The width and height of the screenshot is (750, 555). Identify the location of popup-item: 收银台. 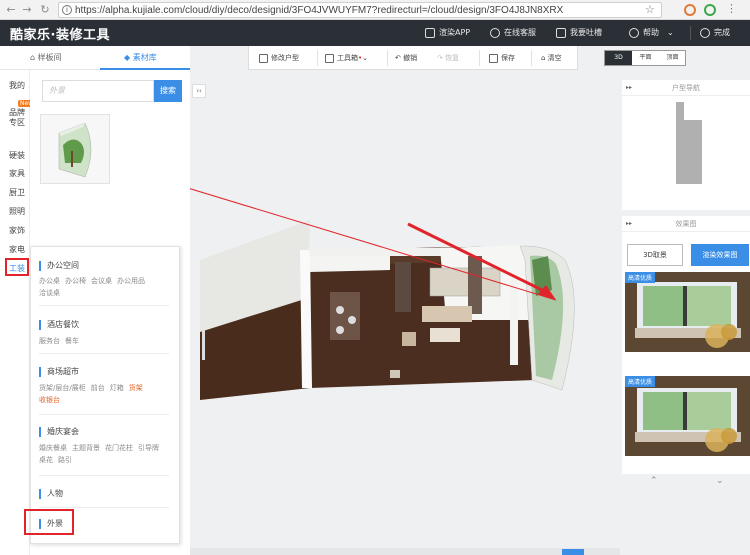
(49, 400).